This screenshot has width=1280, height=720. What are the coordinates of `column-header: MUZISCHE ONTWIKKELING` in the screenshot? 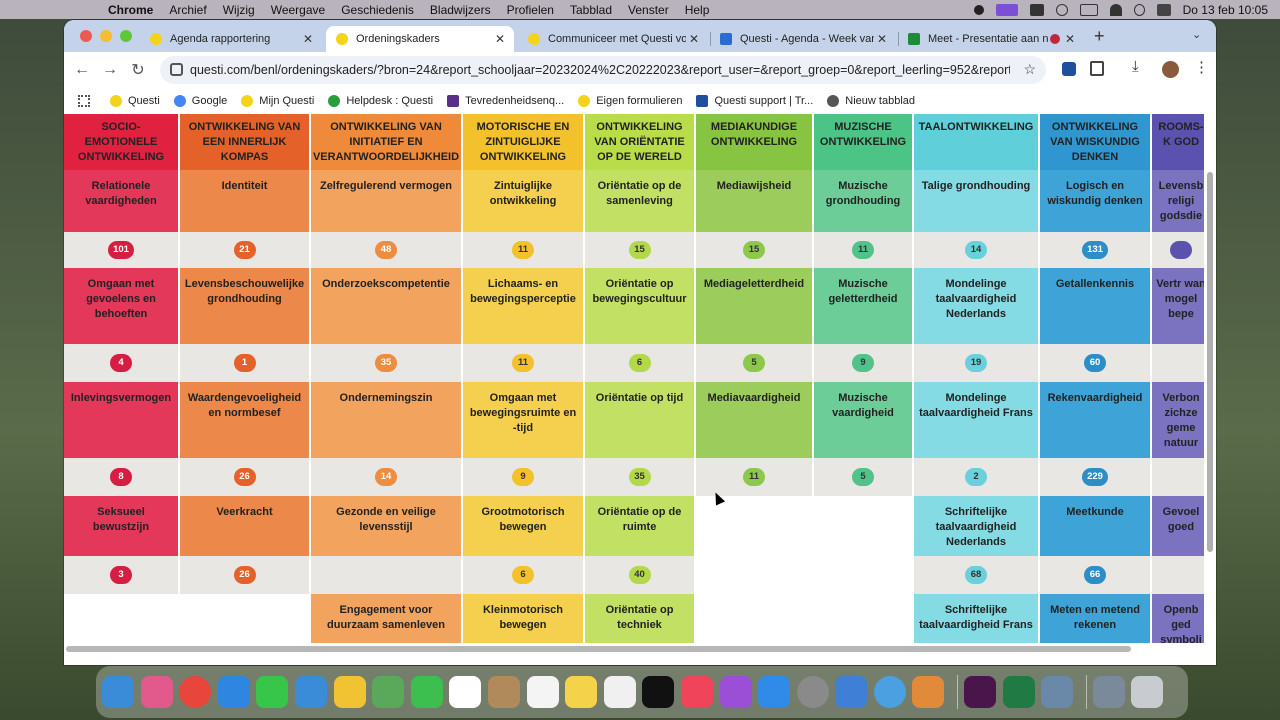 It's located at (864, 142).